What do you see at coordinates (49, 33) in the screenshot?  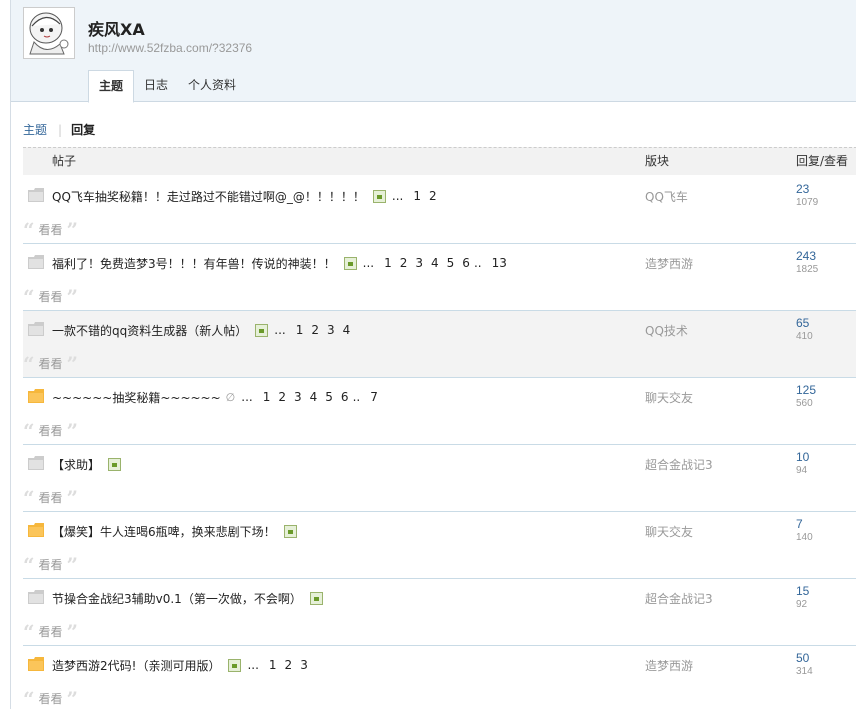 I see `avatar` at bounding box center [49, 33].